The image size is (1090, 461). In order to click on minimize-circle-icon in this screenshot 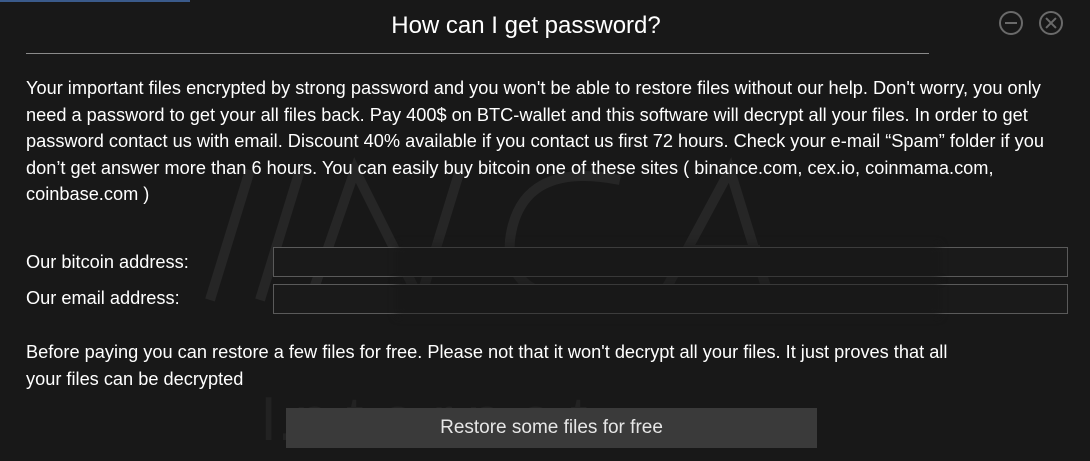, I will do `click(1011, 23)`.